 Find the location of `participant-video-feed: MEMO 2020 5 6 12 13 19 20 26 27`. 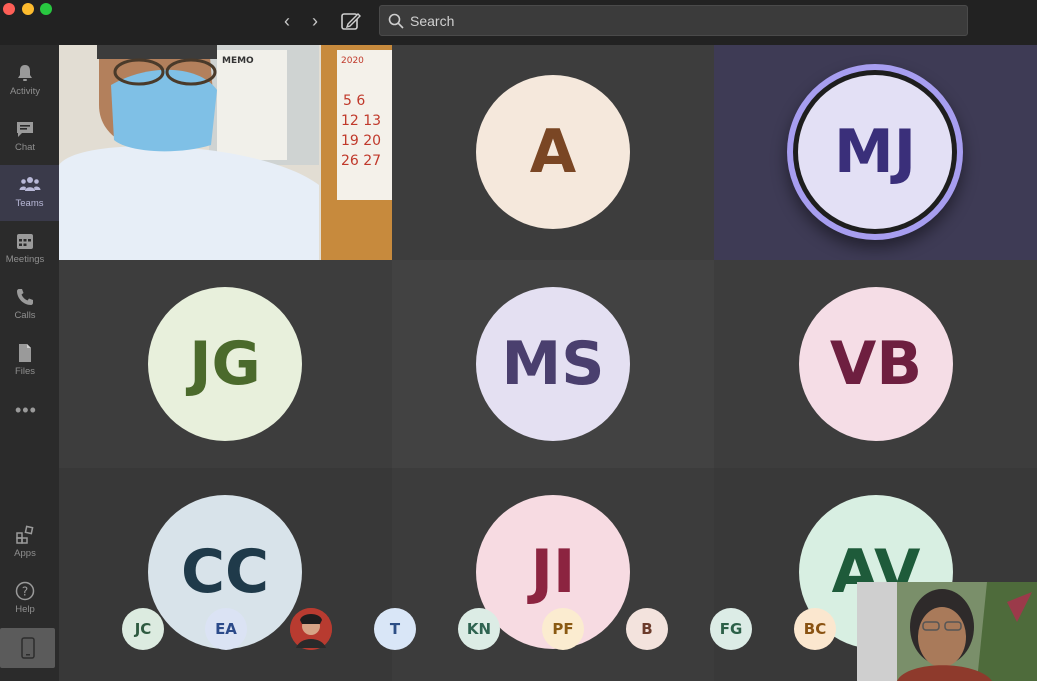

participant-video-feed: MEMO 2020 5 6 12 13 19 20 26 27 is located at coordinates (225, 152).